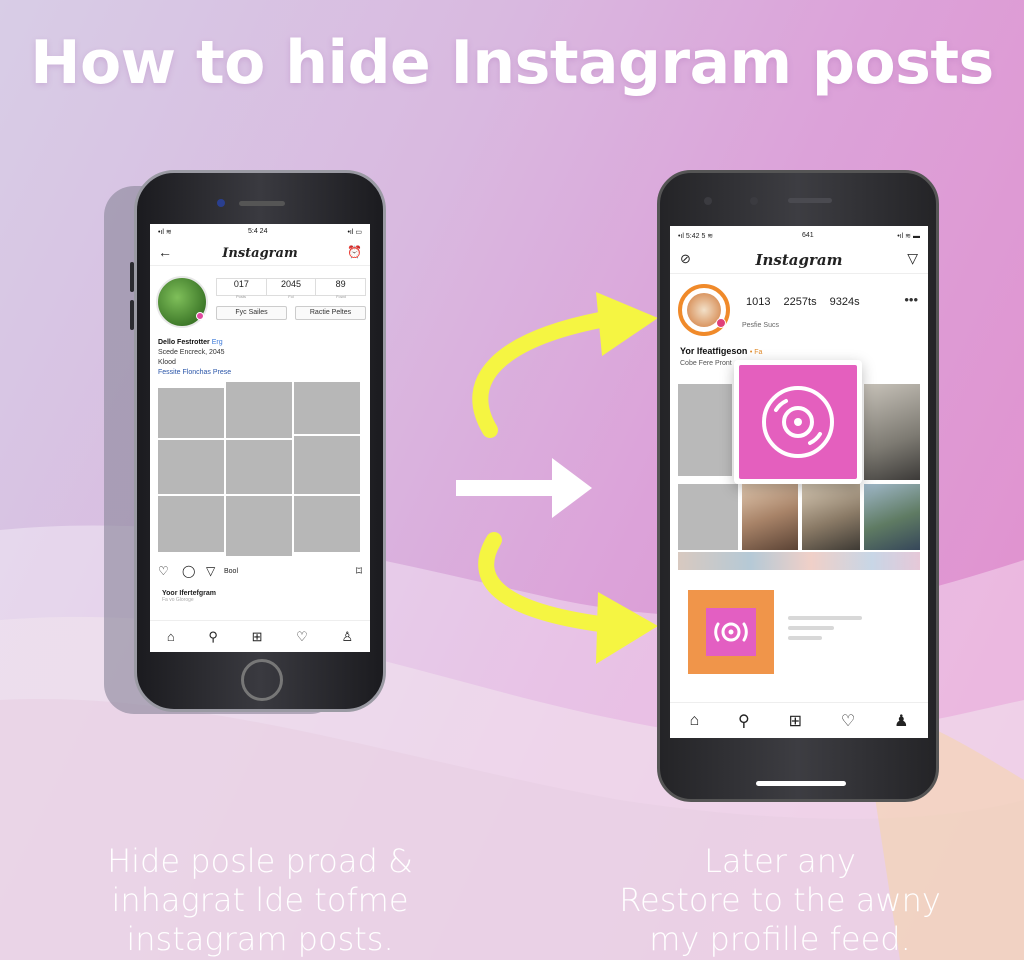  What do you see at coordinates (756, 352) in the screenshot?
I see `profile-tag: • Fa` at bounding box center [756, 352].